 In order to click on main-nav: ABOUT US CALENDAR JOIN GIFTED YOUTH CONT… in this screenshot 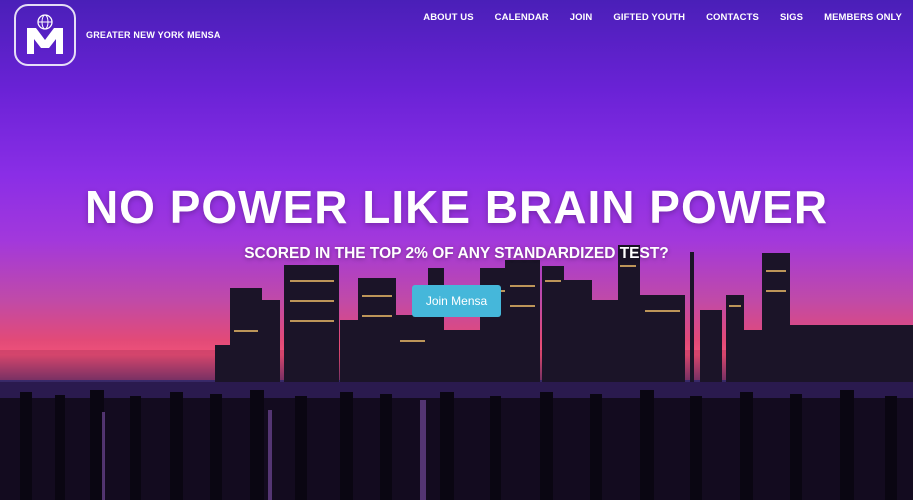, I will do `click(662, 17)`.